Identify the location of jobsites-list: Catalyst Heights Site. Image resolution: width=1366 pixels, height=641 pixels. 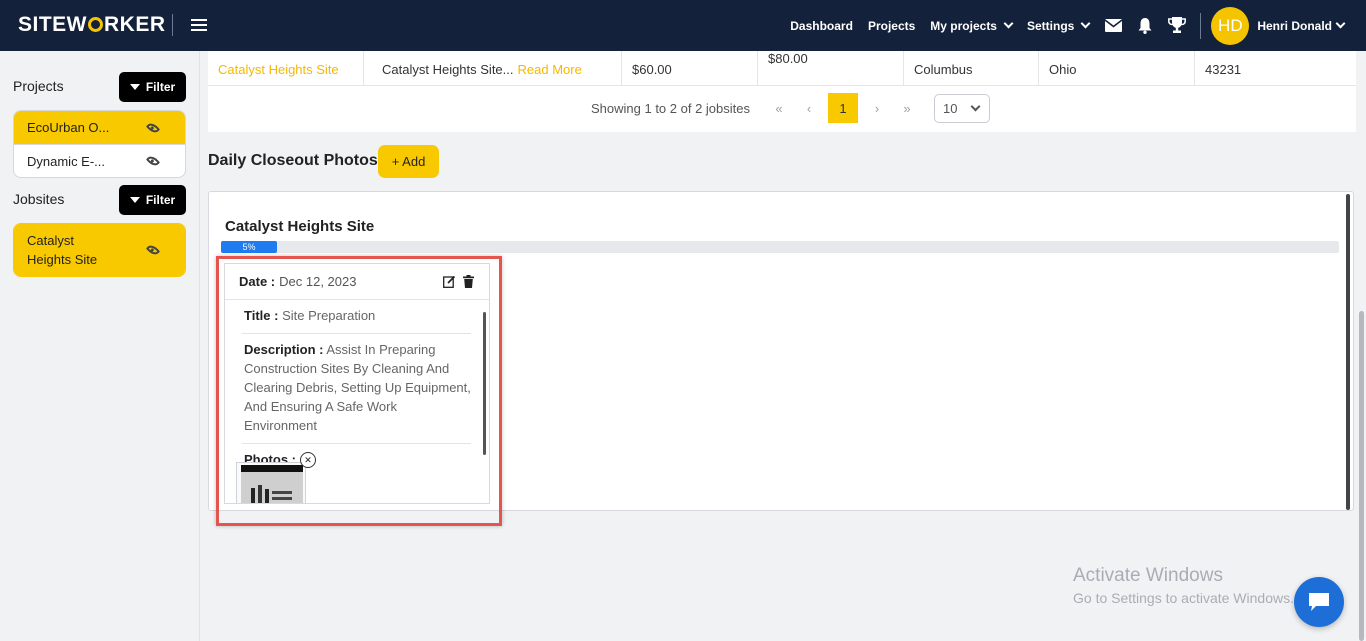
(99, 250).